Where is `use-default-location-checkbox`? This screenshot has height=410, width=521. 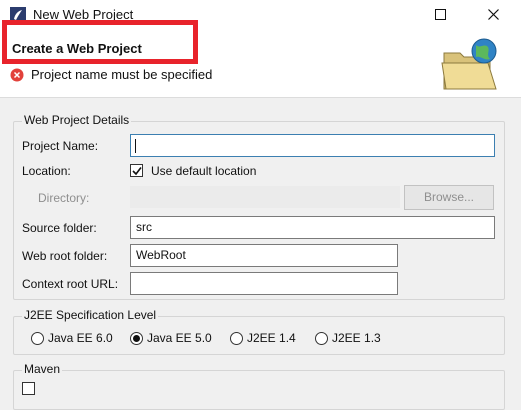 use-default-location-checkbox is located at coordinates (136, 170).